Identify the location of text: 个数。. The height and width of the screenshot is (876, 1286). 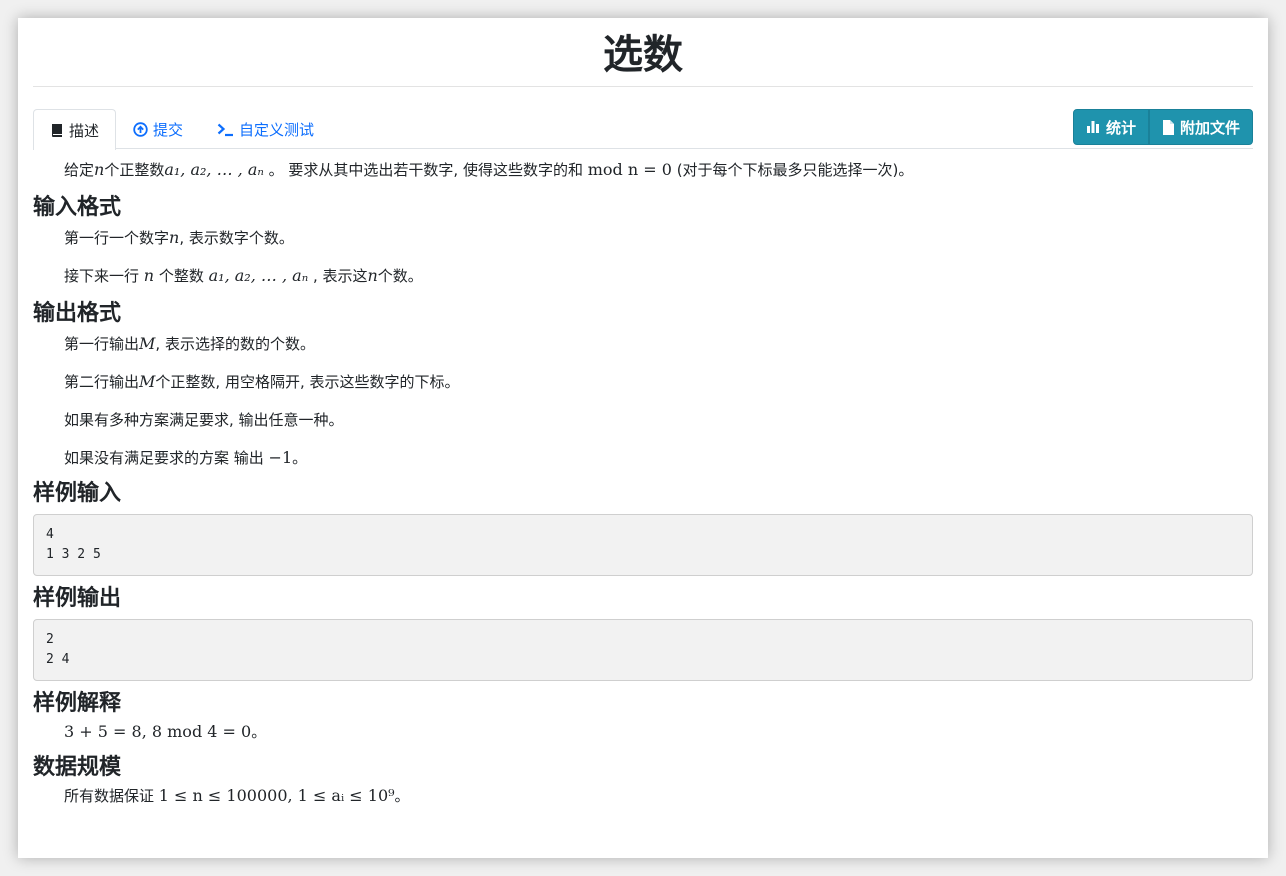
(400, 276).